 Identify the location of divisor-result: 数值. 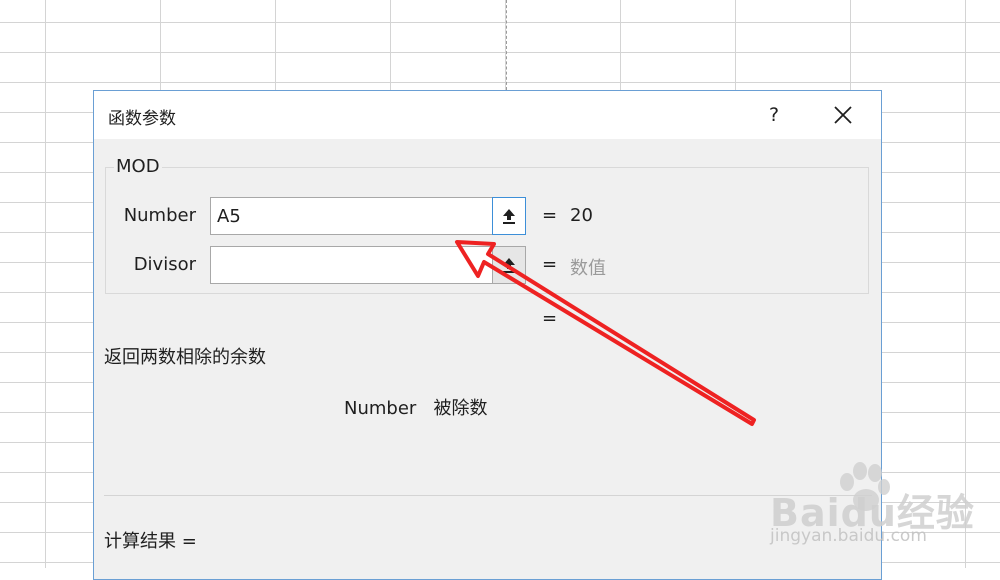
(588, 268).